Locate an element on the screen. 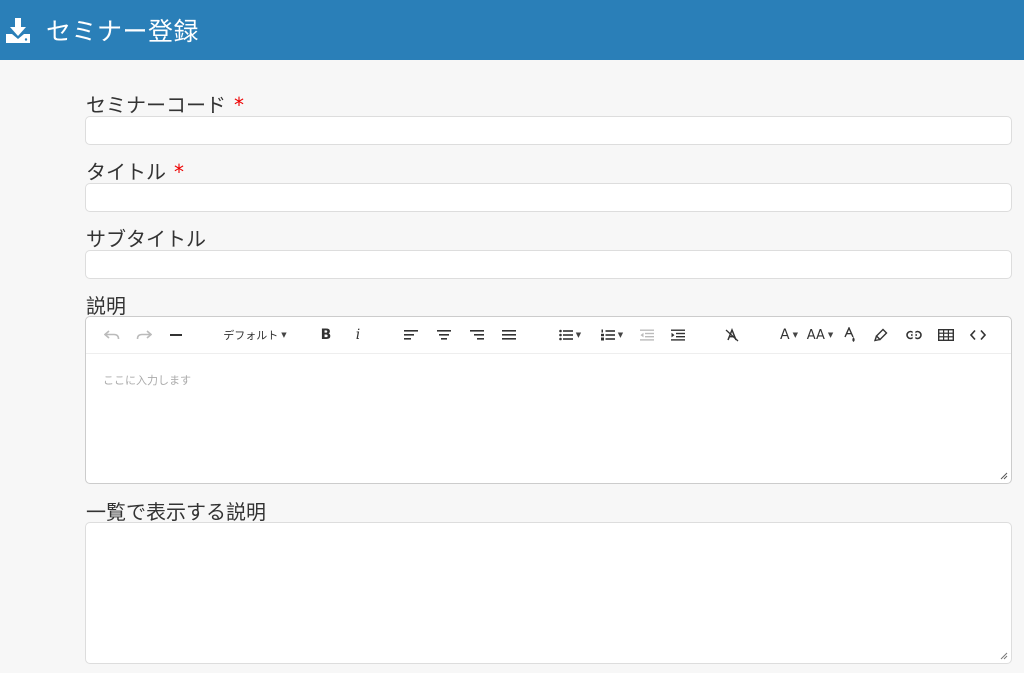 This screenshot has width=1024, height=673. seminar-code-label: セミナーコード * is located at coordinates (165, 103).